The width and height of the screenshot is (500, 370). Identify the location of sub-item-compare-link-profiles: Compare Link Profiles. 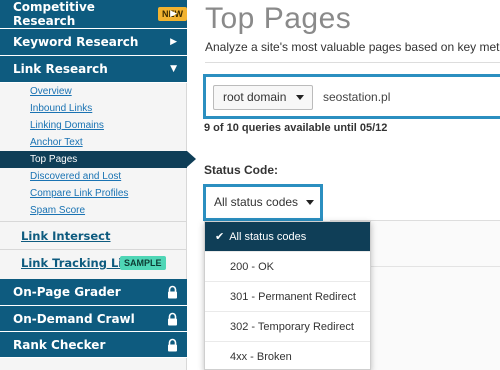
(79, 193).